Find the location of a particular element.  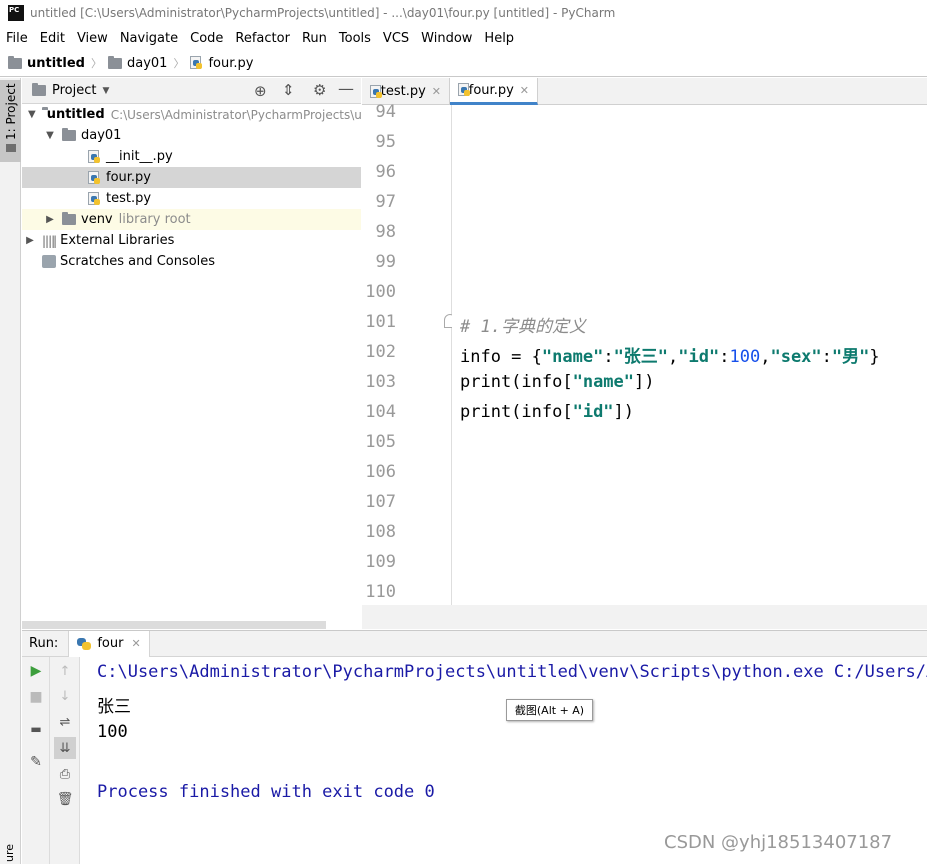

line-number: 95 is located at coordinates (385, 142).